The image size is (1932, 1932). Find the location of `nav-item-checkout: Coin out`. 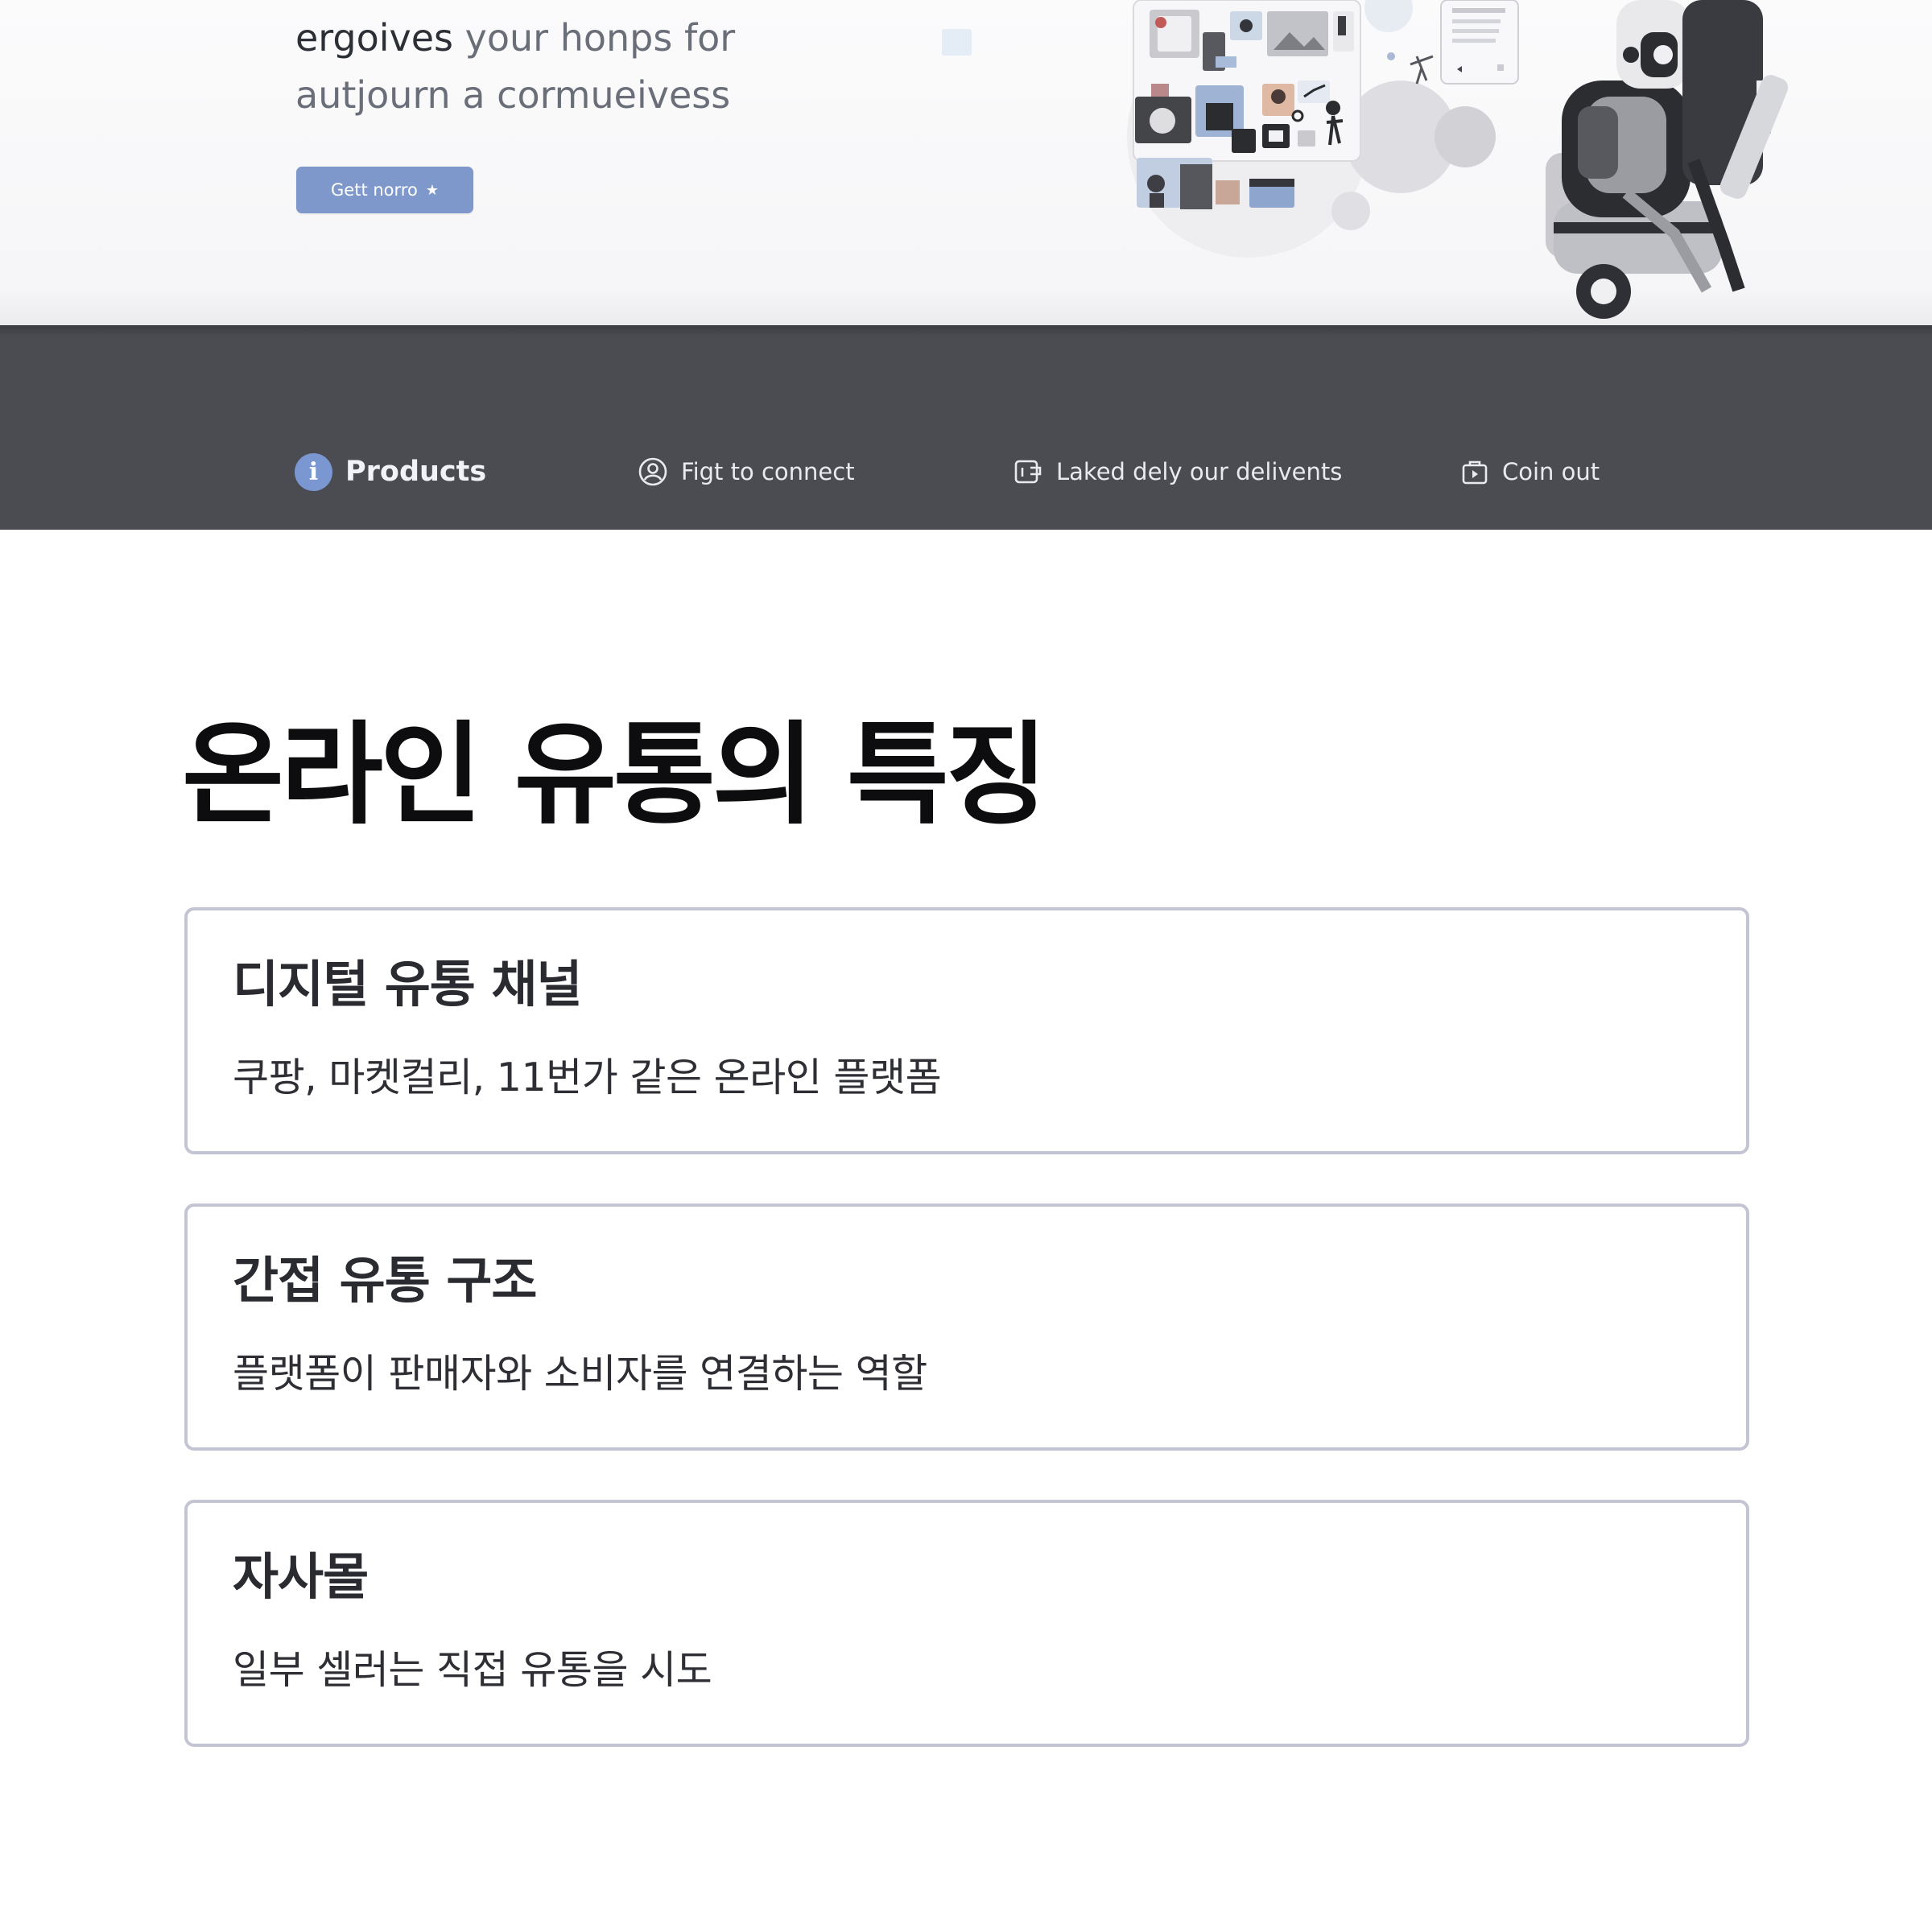

nav-item-checkout: Coin out is located at coordinates (1530, 472).